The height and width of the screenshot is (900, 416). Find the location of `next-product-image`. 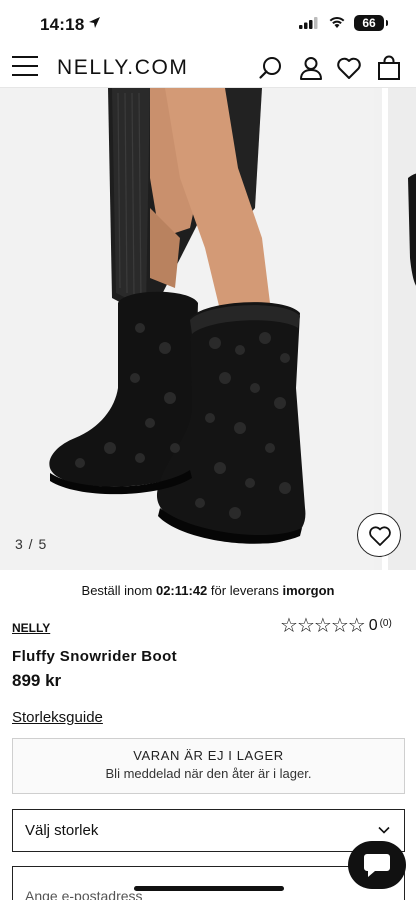

next-product-image is located at coordinates (399, 329).